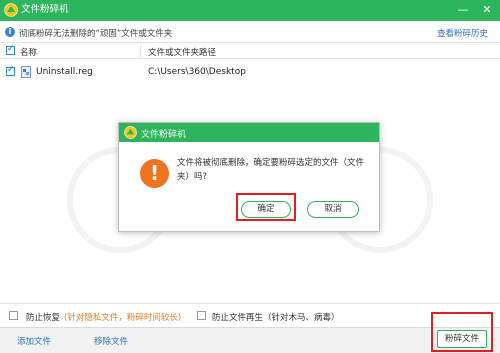 Image resolution: width=500 pixels, height=353 pixels. I want to click on cancel-button: 取消, so click(333, 209).